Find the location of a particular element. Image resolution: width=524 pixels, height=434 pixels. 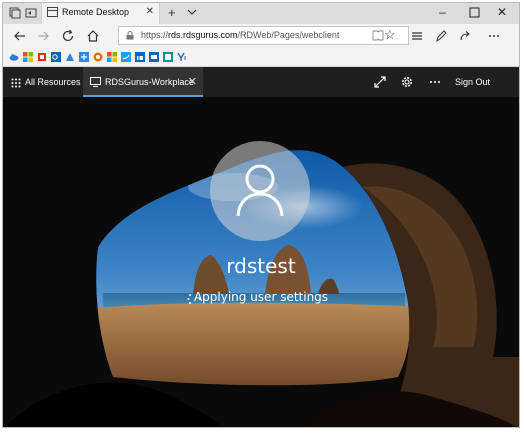

user-silhouette-icon is located at coordinates (260, 190).